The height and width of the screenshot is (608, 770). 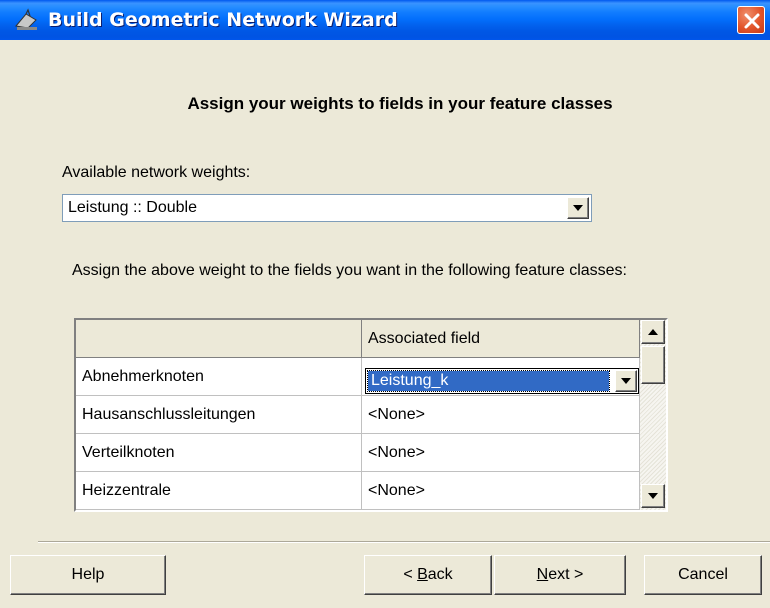 I want to click on separator, so click(x=404, y=542).